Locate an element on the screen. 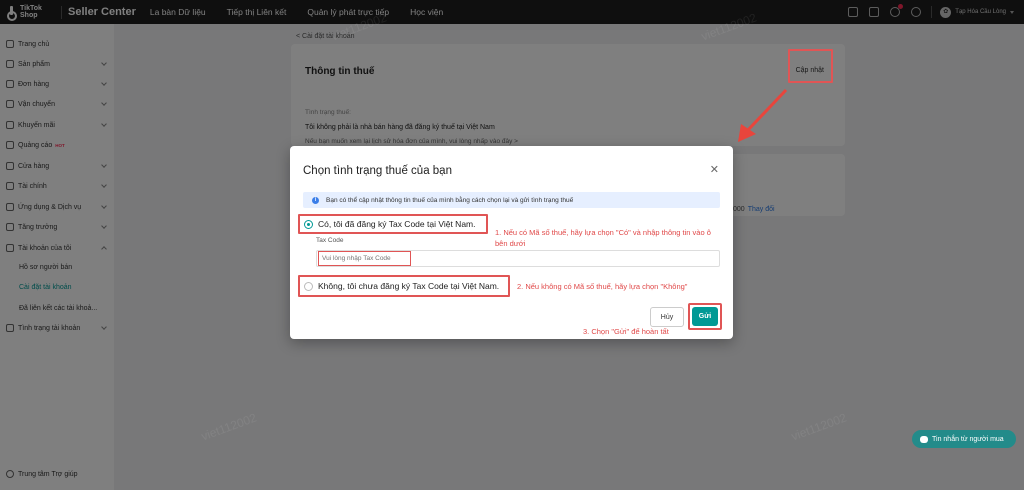 This screenshot has width=1024, height=490. chat-label: Tin nhắn từ người mua is located at coordinates (968, 439).